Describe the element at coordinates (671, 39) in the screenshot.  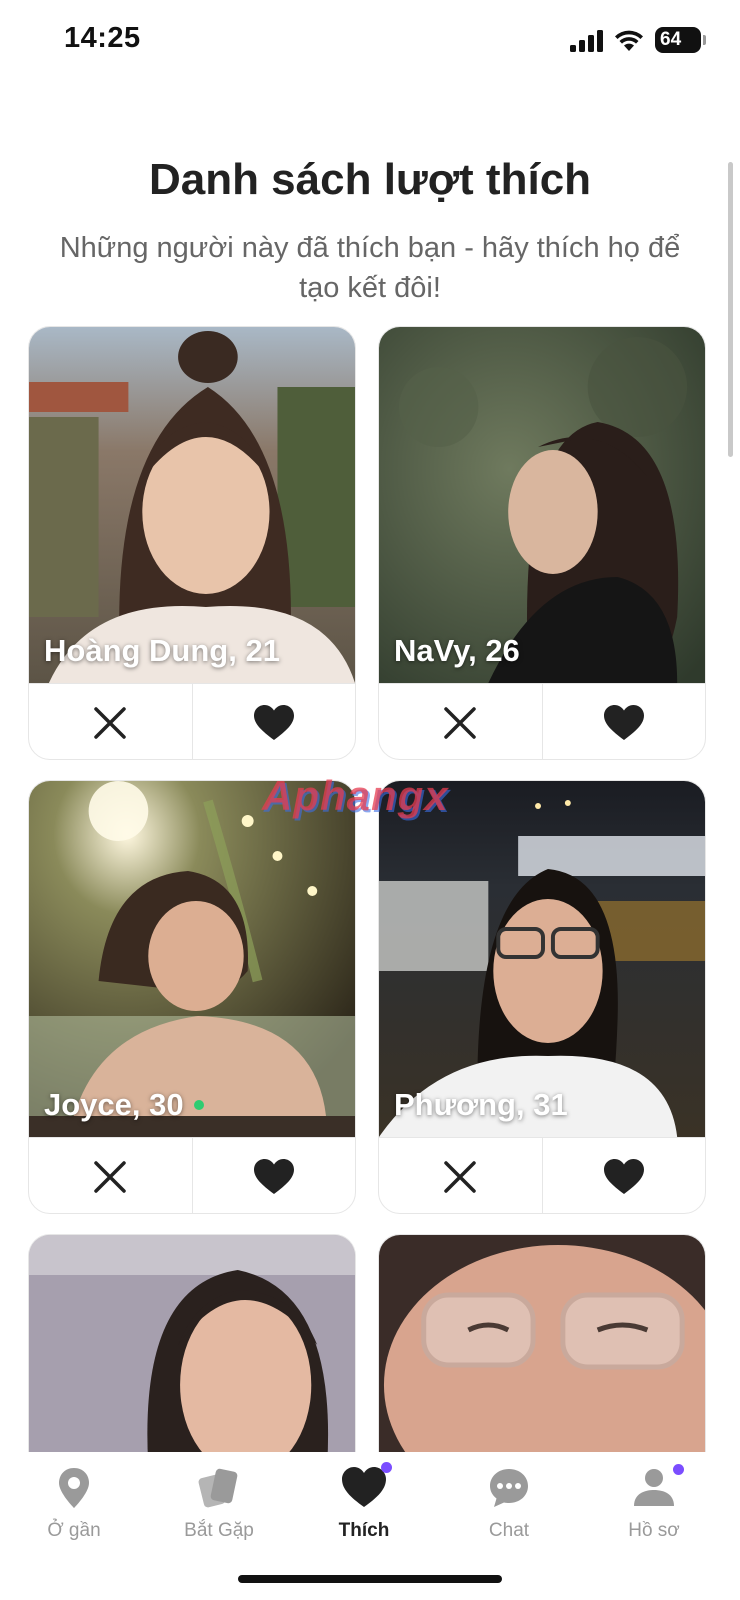
I see `battery-level: 64` at that location.